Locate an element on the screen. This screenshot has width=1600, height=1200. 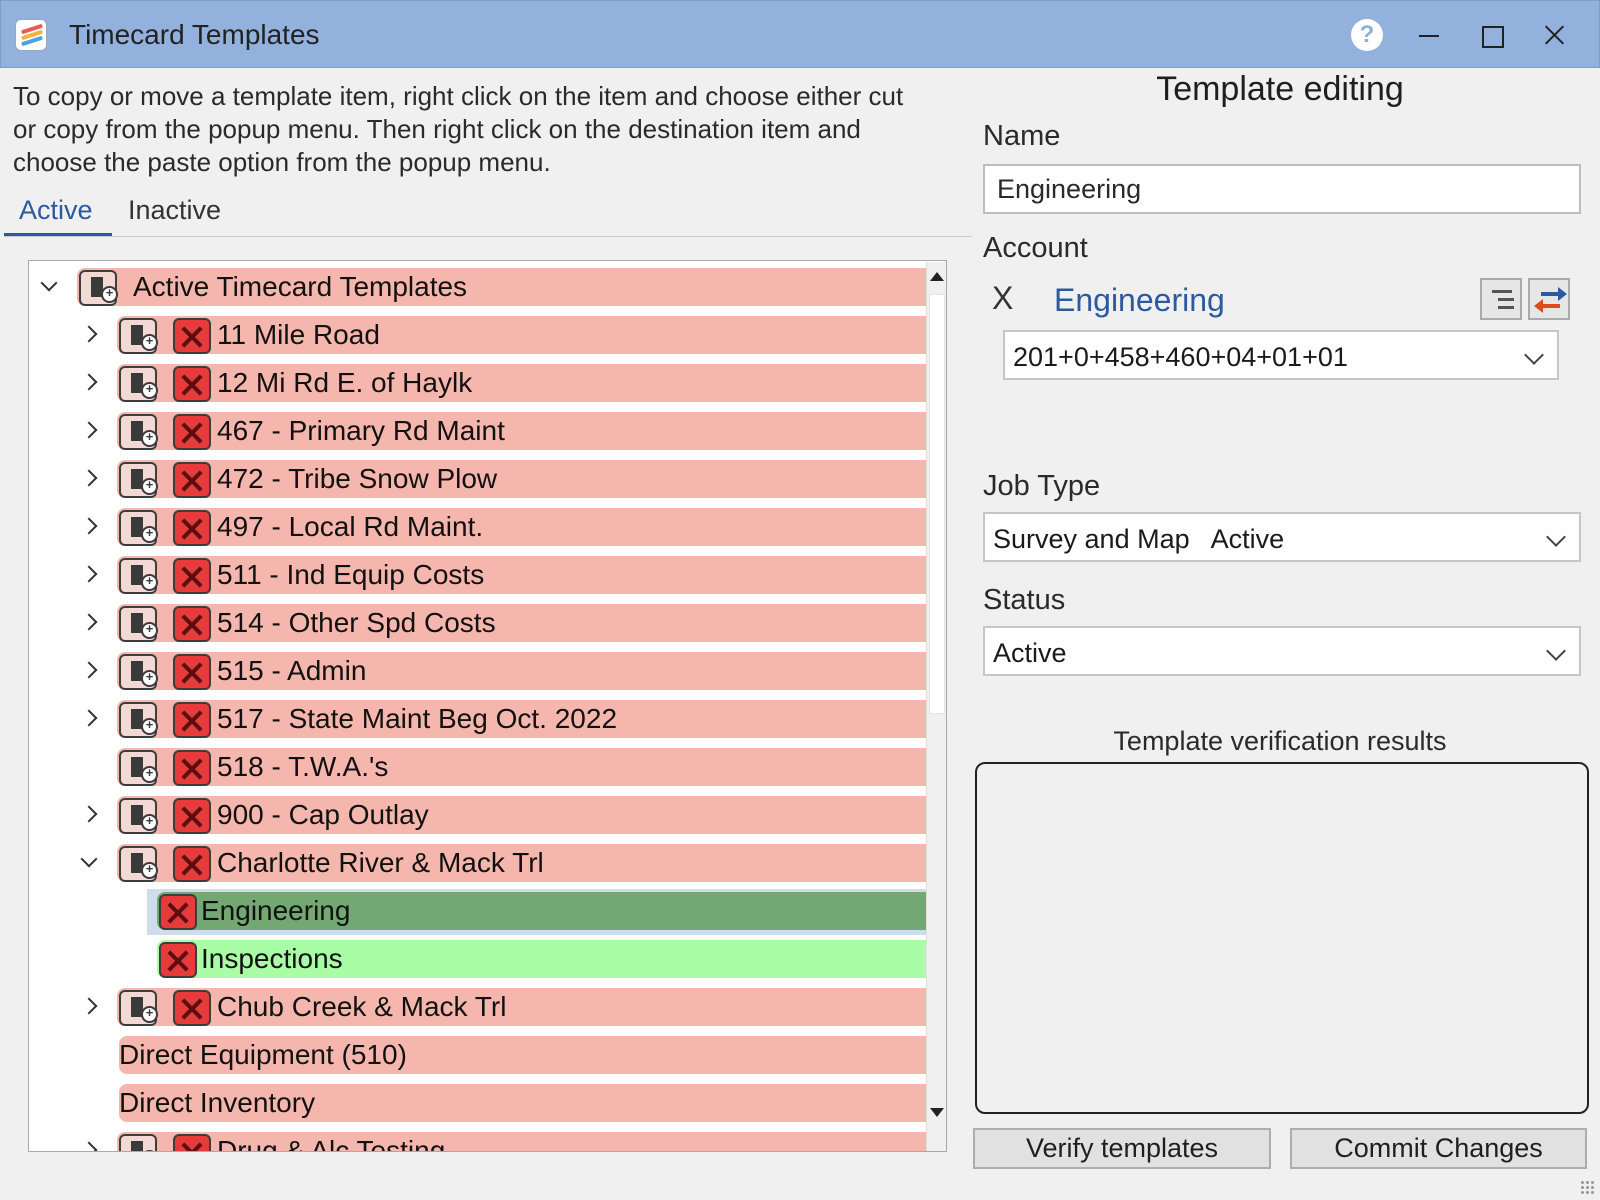
tree-item: 517 - State Maint Beg Oct. 2022 is located at coordinates (481, 719).